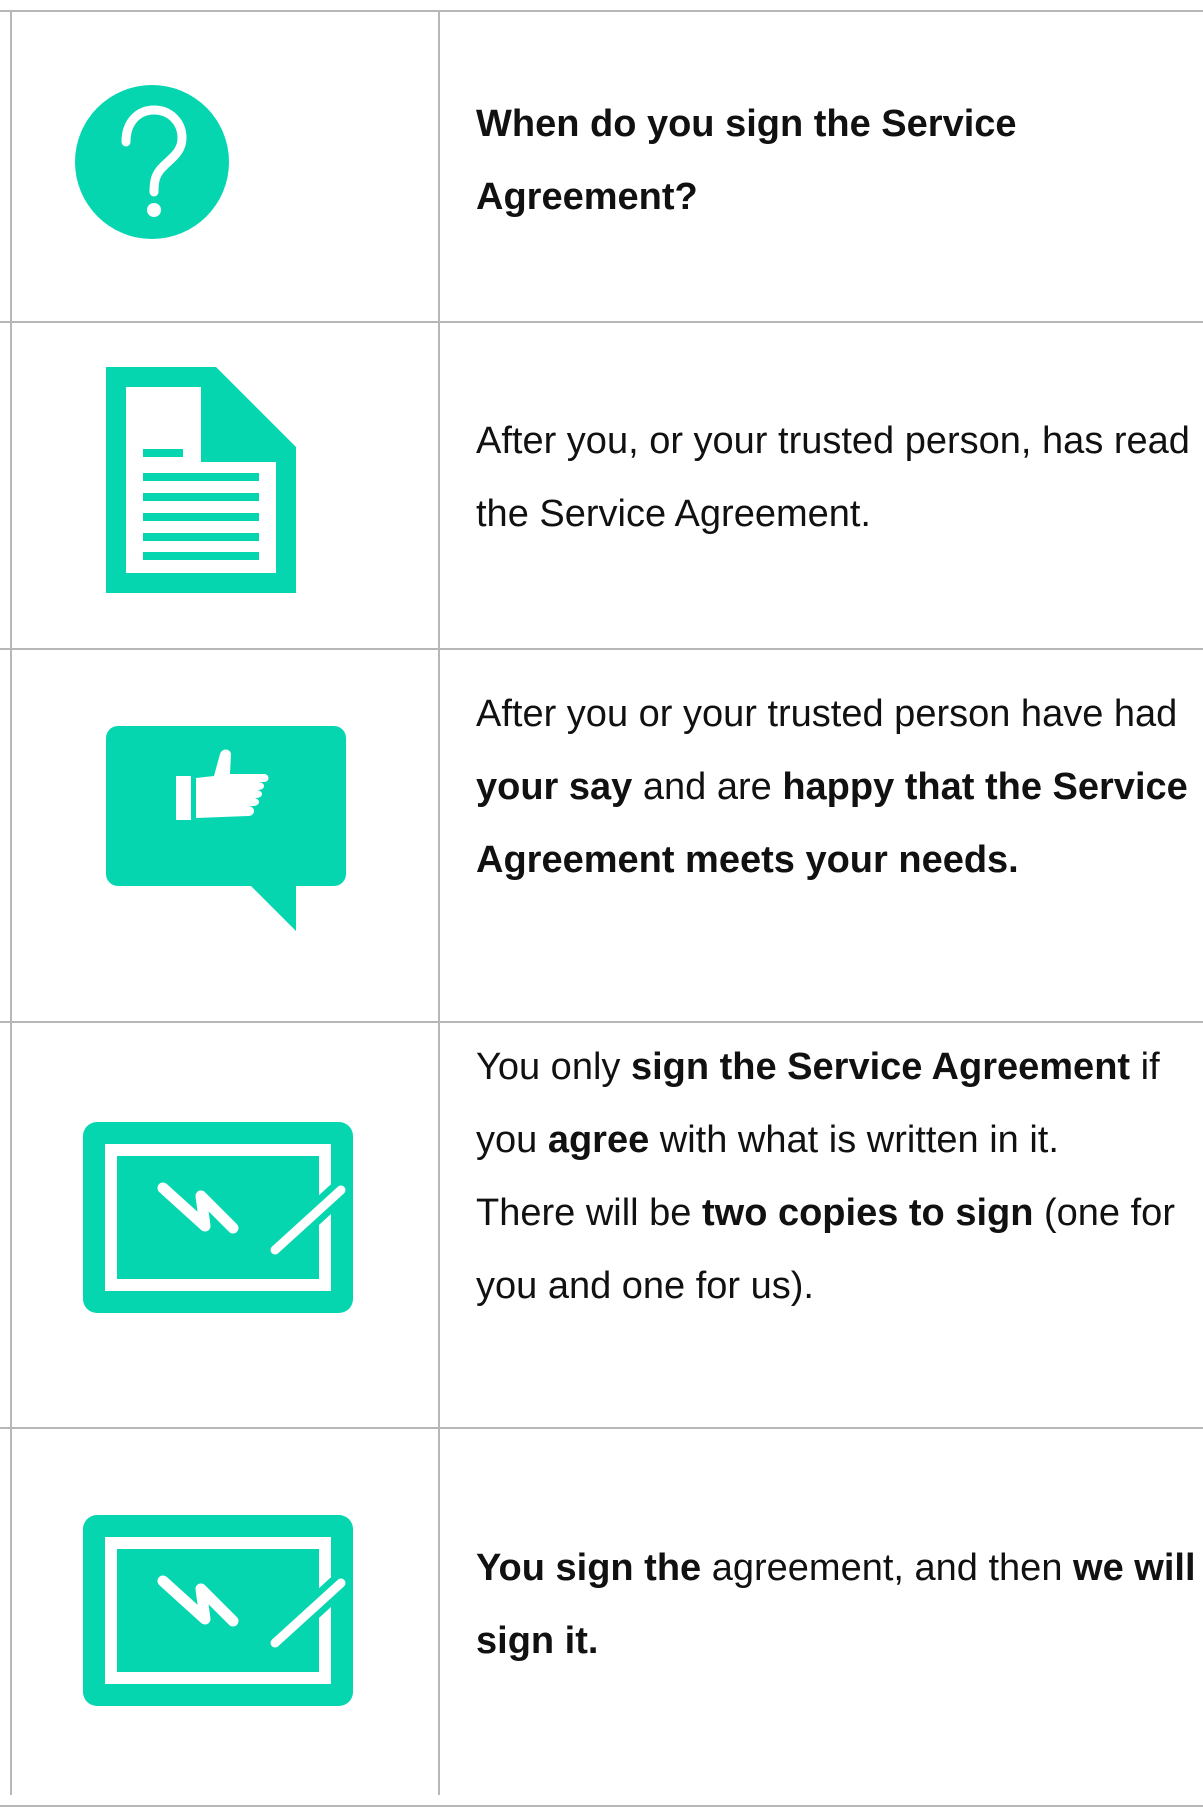  Describe the element at coordinates (589, 1213) in the screenshot. I see `text-run: There will be` at that location.